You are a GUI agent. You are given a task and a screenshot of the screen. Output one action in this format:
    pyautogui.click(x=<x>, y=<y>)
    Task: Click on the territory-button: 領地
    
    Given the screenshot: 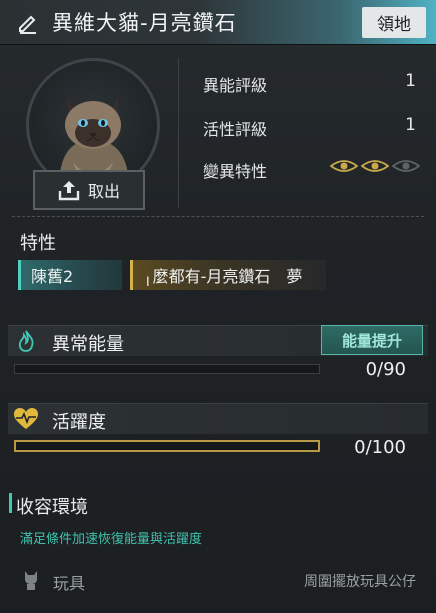 What is the action you would take?
    pyautogui.click(x=394, y=22)
    